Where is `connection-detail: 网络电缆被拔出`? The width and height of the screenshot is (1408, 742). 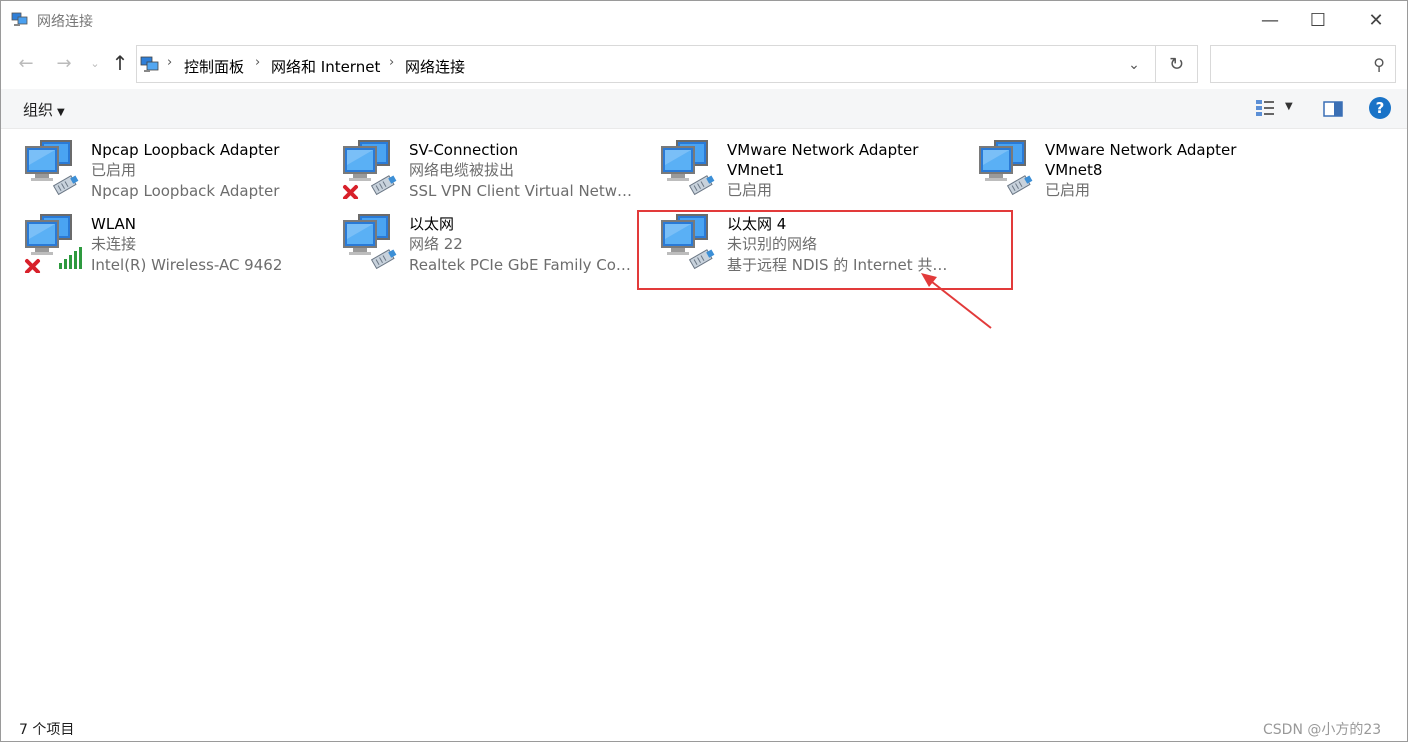
connection-detail: 网络电缆被拔出 is located at coordinates (462, 170).